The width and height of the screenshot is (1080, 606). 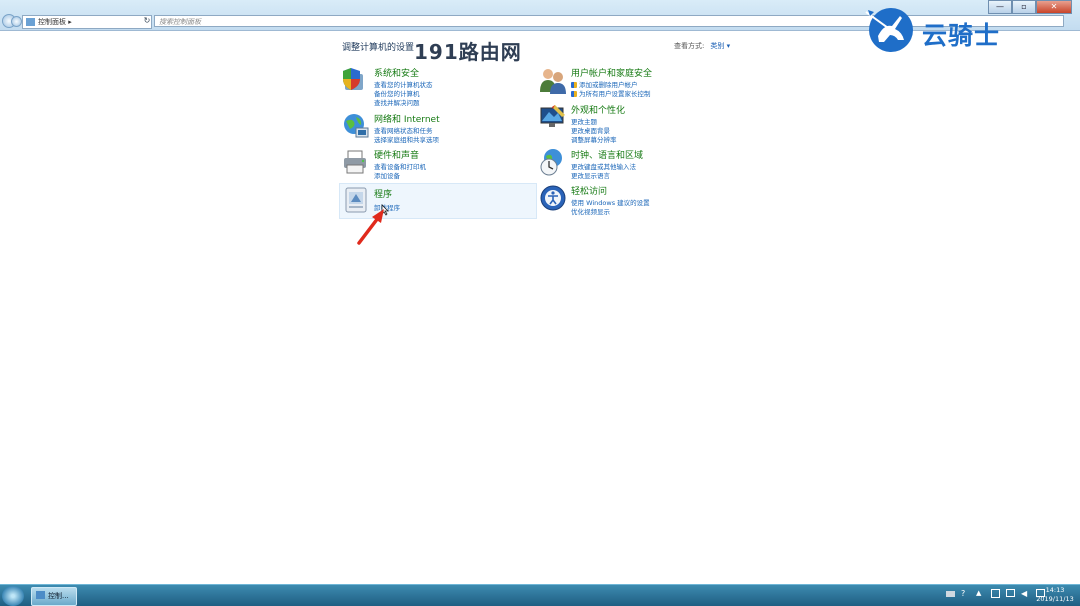 I want to click on category-title: 用户帐户和家庭安全, so click(x=611, y=72).